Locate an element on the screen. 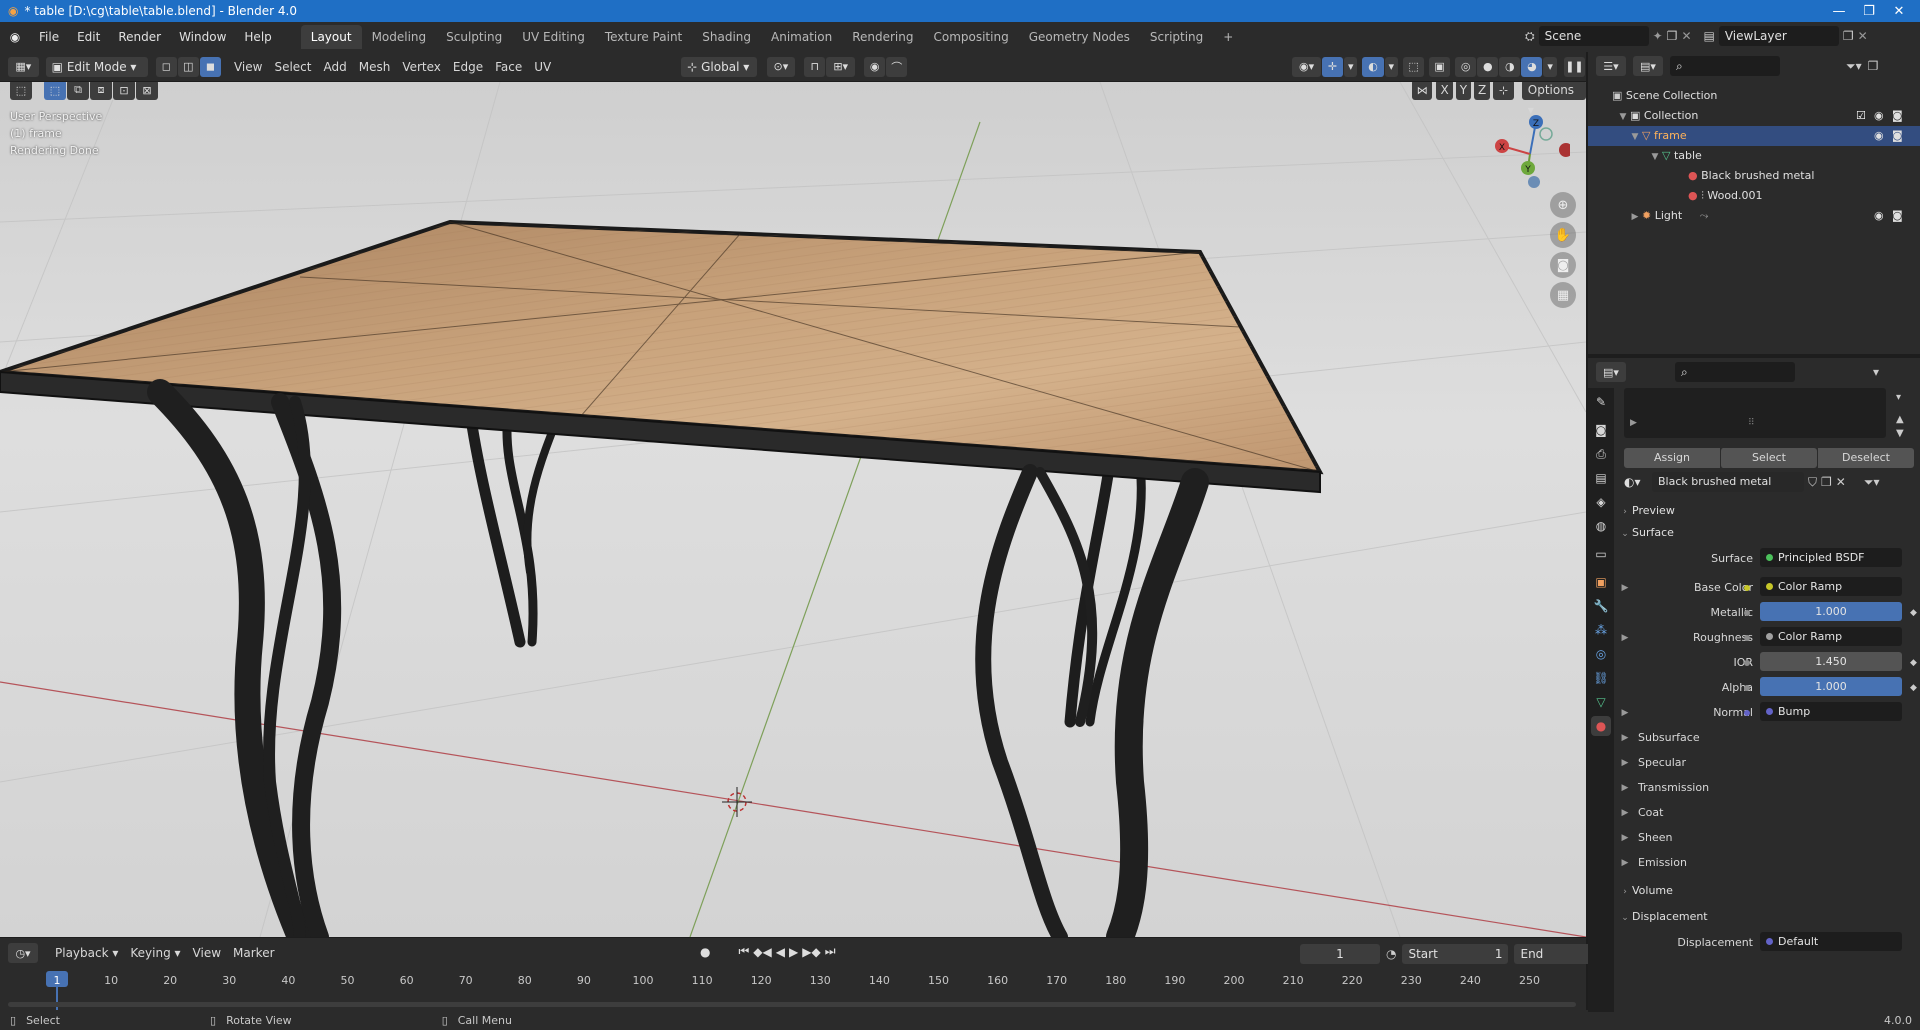  outliner-search: ⌕ is located at coordinates (1725, 66).